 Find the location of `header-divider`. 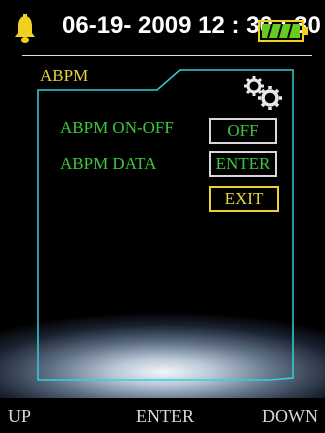

header-divider is located at coordinates (167, 55).